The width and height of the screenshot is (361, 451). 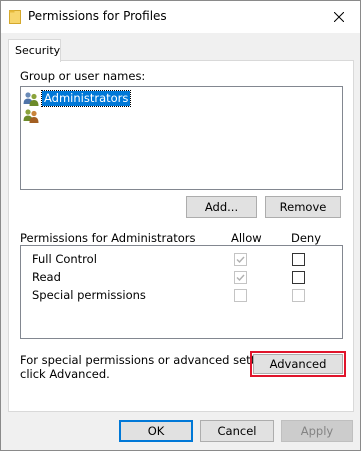 I want to click on remove-button-label: Remove, so click(x=303, y=207).